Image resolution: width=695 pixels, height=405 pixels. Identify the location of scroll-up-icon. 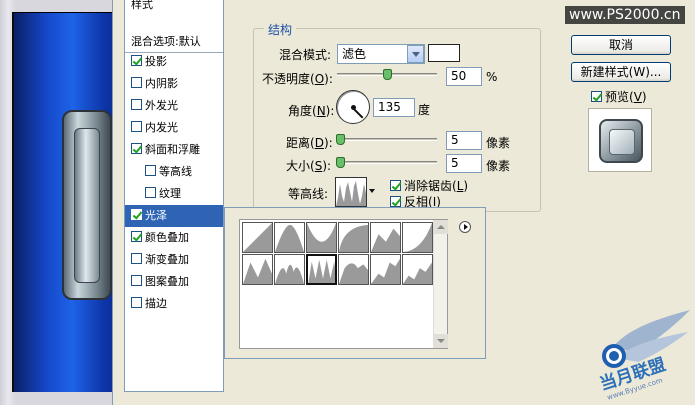
(441, 227).